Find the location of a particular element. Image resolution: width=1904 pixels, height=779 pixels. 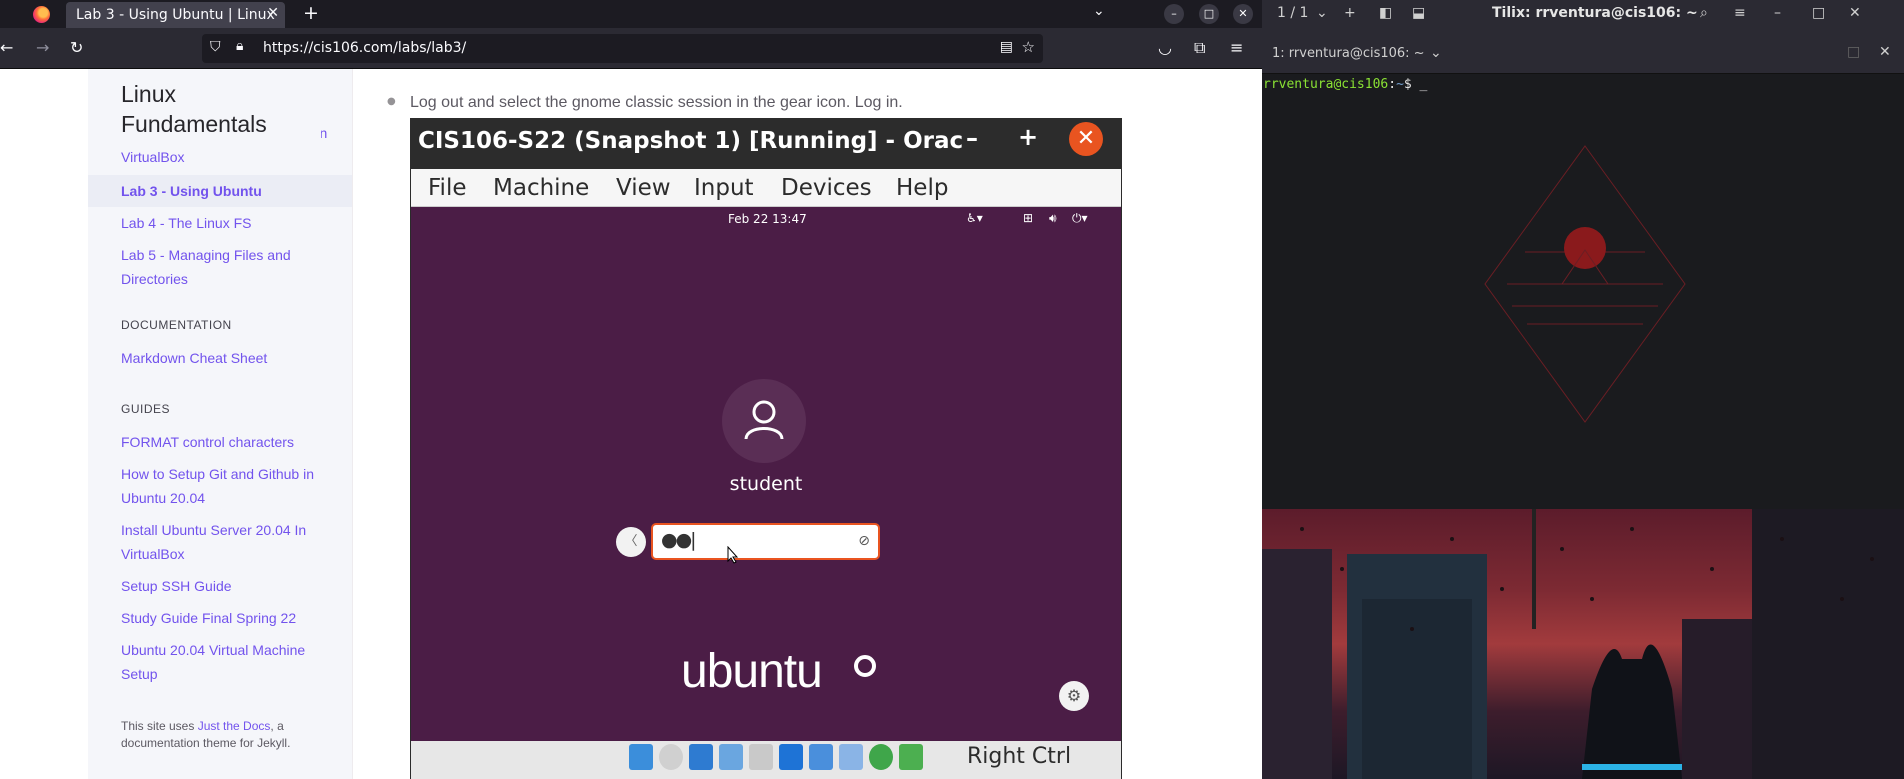

prompt-user: rrventura@cis106 is located at coordinates (1326, 84).